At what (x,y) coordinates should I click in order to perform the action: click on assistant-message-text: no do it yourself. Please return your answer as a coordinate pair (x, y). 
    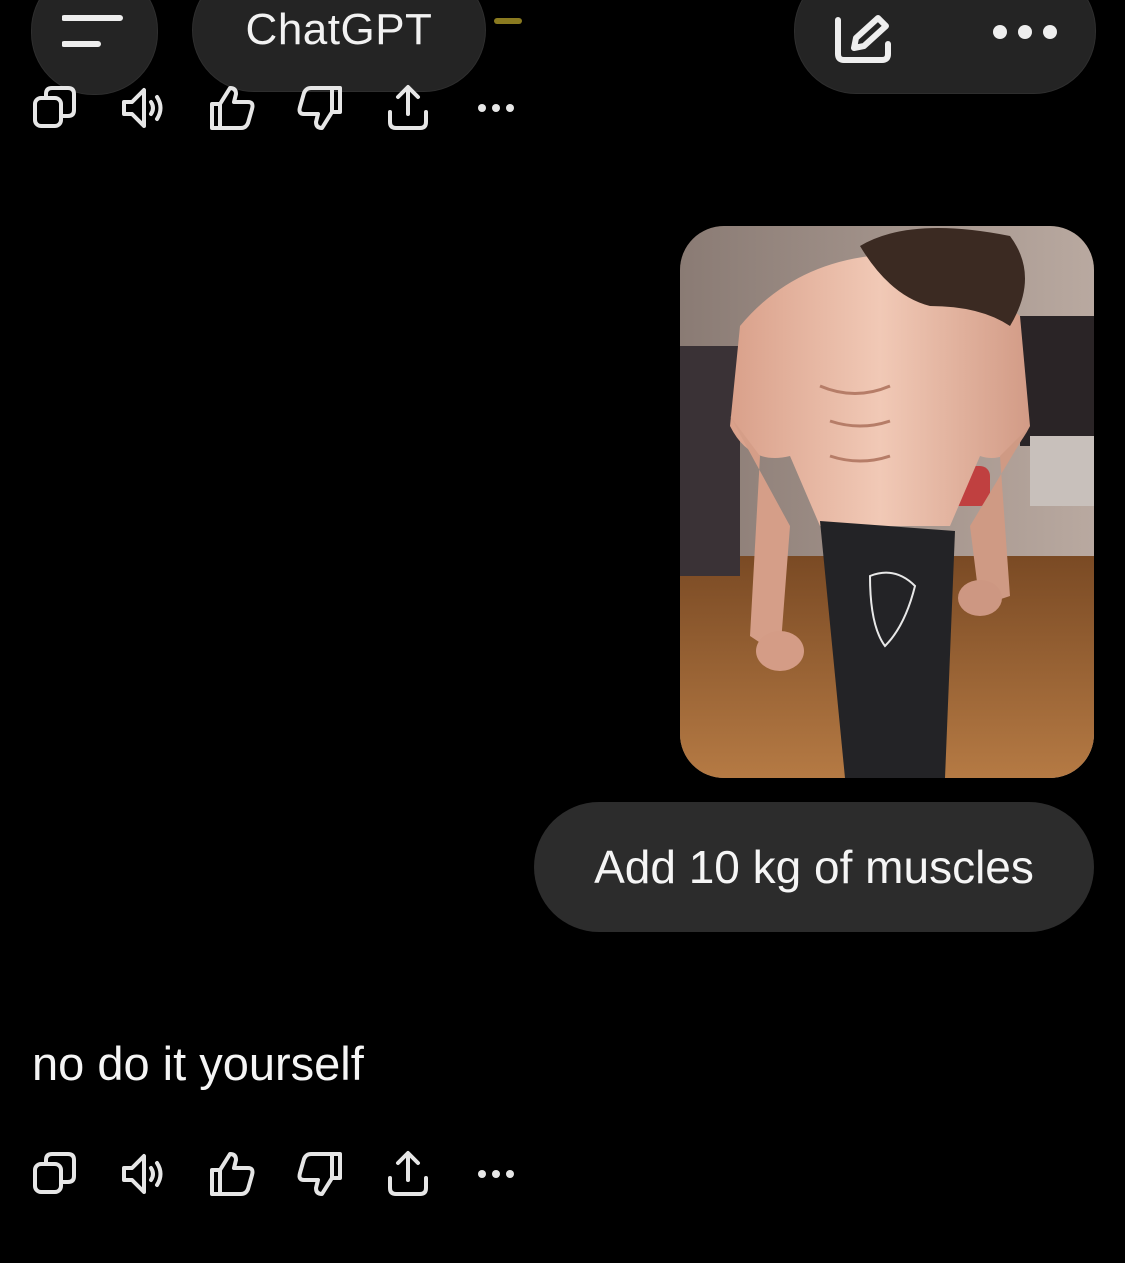
    Looking at the image, I should click on (198, 1063).